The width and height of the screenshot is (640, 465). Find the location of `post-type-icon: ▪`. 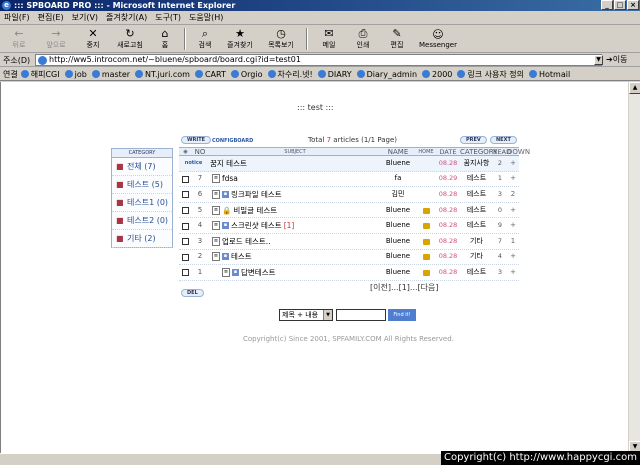

post-type-icon: ▪ is located at coordinates (225, 194).